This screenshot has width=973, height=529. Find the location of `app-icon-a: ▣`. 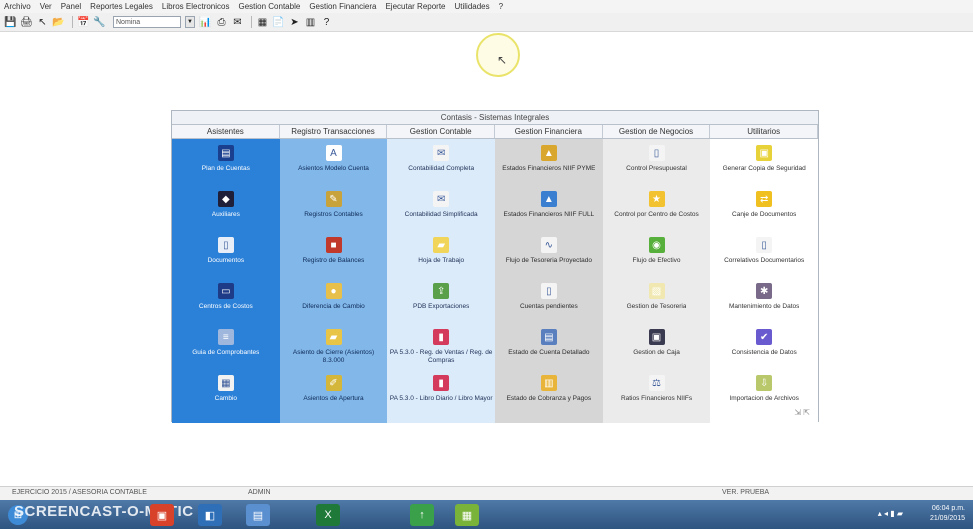

app-icon-a: ▣ is located at coordinates (162, 515).